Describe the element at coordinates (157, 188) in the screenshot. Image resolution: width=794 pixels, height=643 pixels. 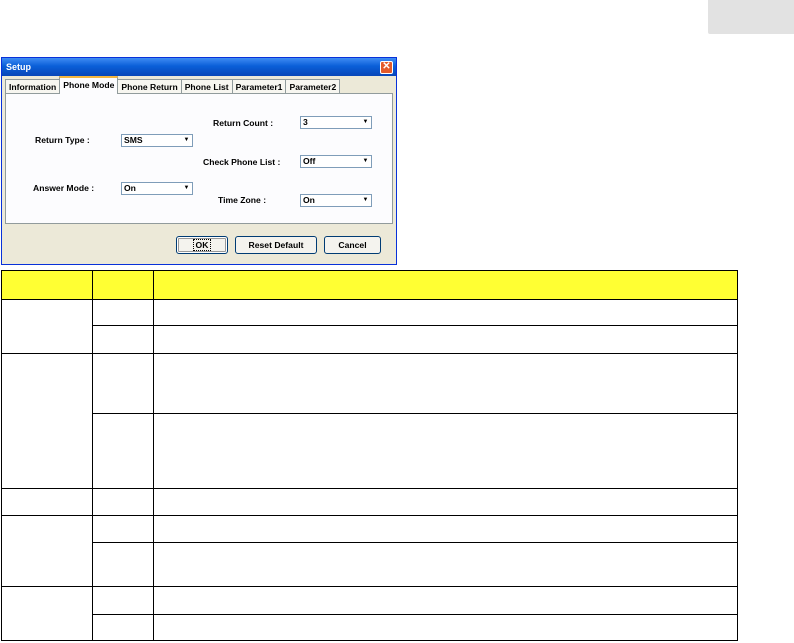
I see `answer-mode-select: On ▼` at that location.